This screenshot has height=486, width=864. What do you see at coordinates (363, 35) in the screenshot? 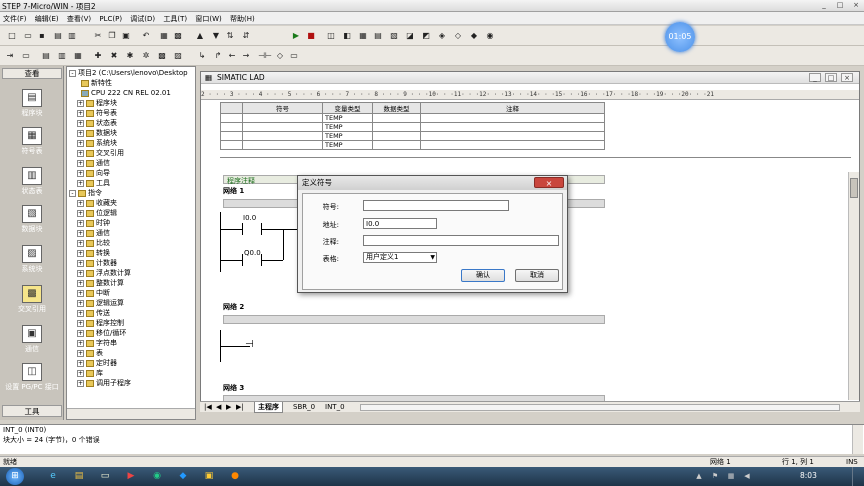
I see `chart-status-icon: ▦` at bounding box center [363, 35].